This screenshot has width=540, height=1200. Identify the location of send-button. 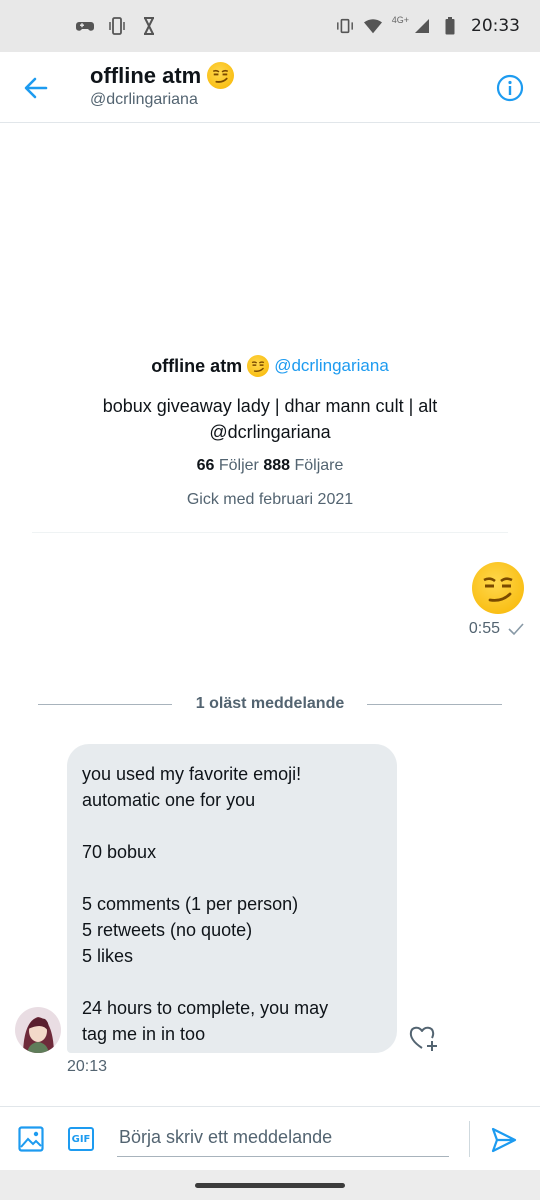
(504, 1140).